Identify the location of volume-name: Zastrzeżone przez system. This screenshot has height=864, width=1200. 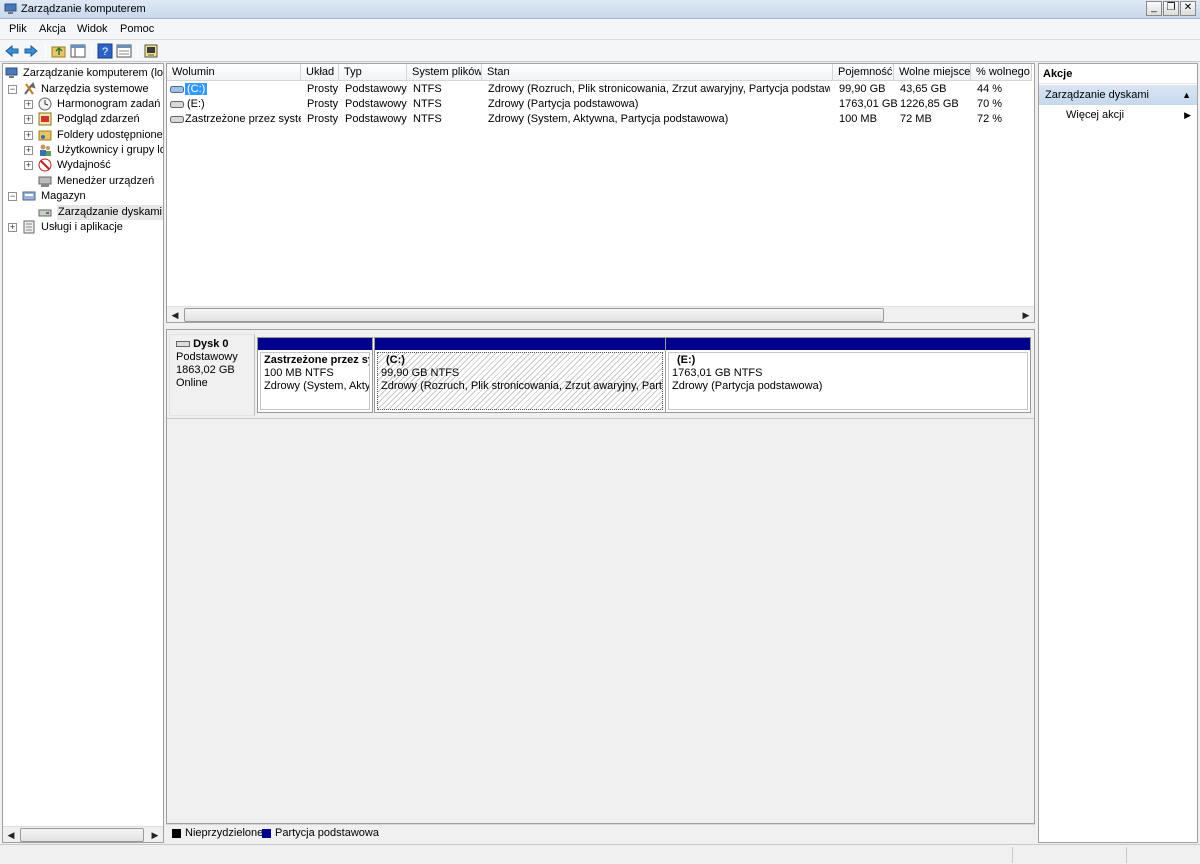
(243, 119).